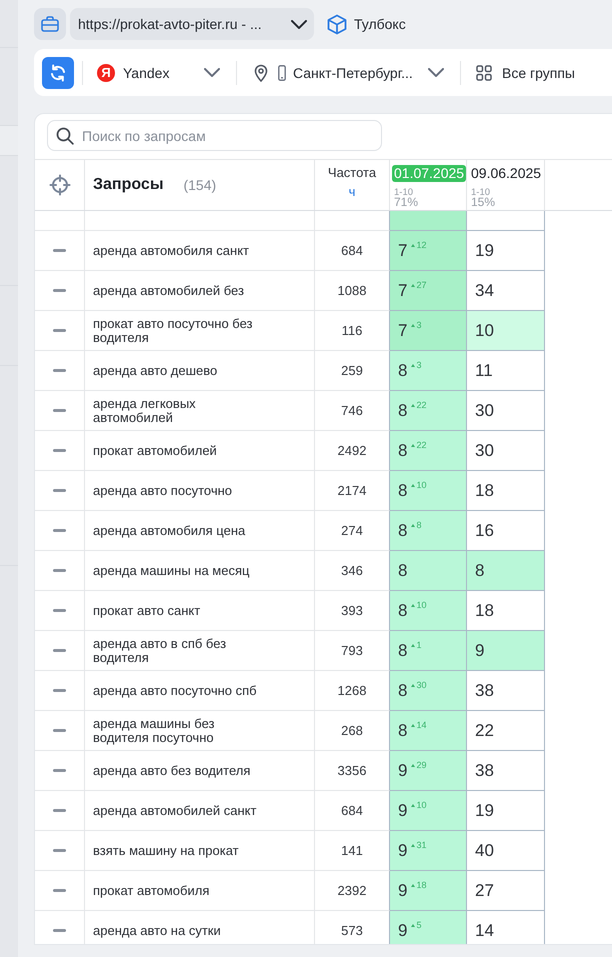  What do you see at coordinates (484, 490) in the screenshot?
I see `position-value: 18` at bounding box center [484, 490].